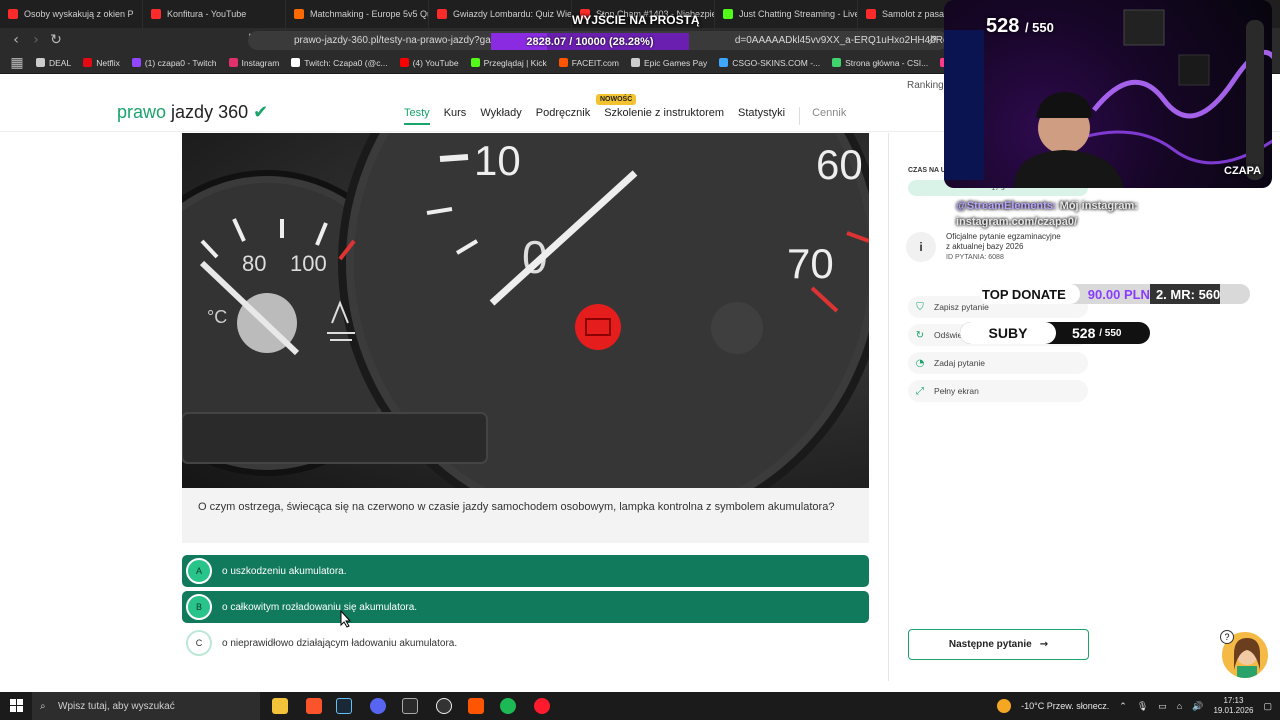  Describe the element at coordinates (429, 63) in the screenshot. I see `bookmark-item: (4) YouTube` at that location.